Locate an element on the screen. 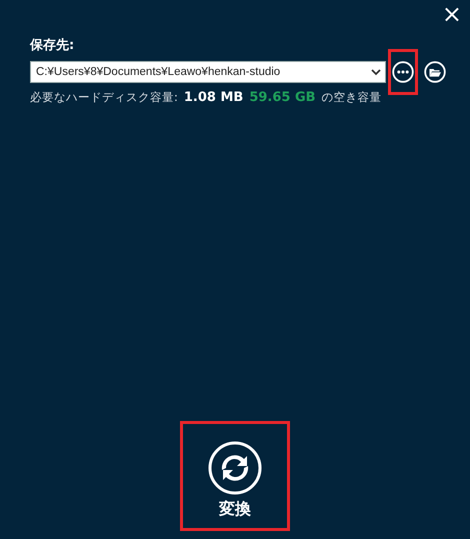 The height and width of the screenshot is (539, 470). chevron-down-icon is located at coordinates (376, 72).